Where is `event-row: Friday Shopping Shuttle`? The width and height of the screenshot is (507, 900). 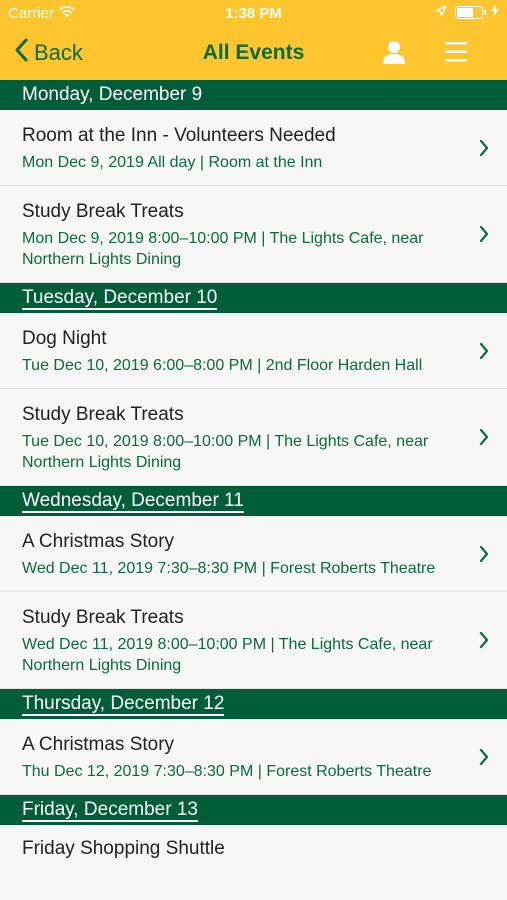
event-row: Friday Shopping Shuttle is located at coordinates (253, 851).